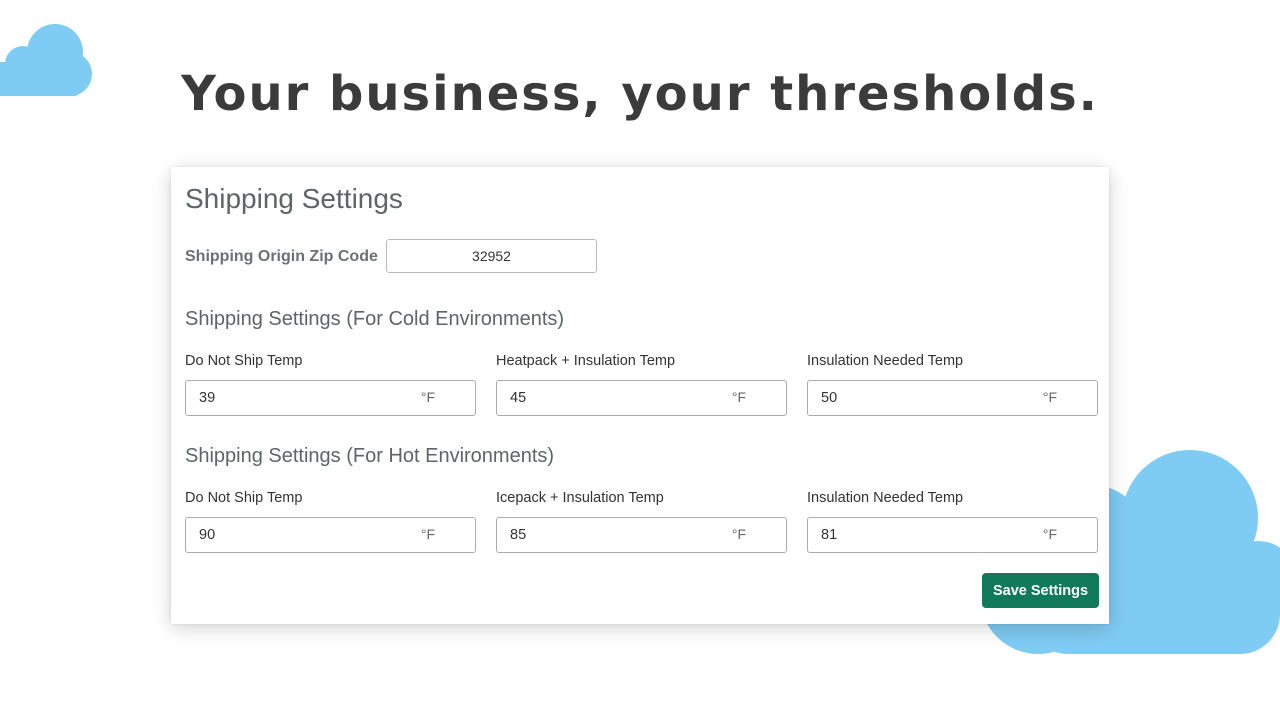  What do you see at coordinates (244, 361) in the screenshot?
I see `cold-do-not-ship-label: Do Not Ship Temp` at bounding box center [244, 361].